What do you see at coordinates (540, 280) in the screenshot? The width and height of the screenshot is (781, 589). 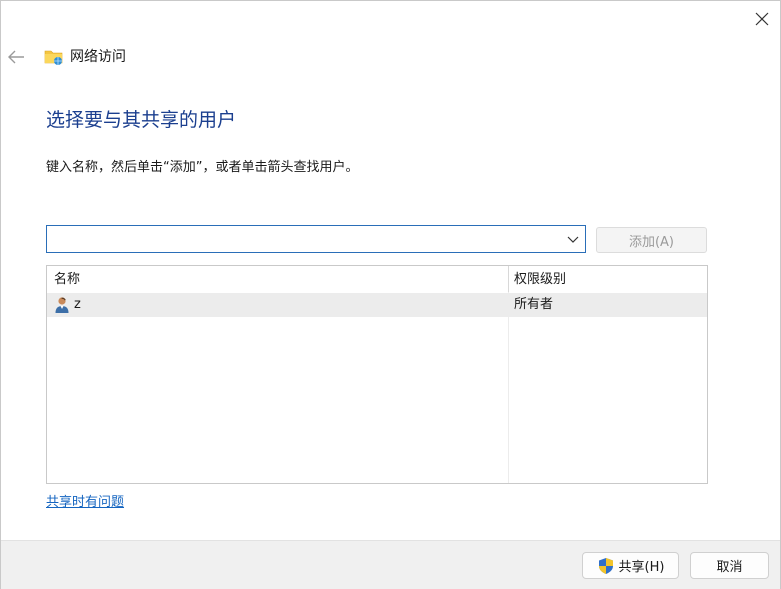 I see `column-header-permission: 权限级别` at bounding box center [540, 280].